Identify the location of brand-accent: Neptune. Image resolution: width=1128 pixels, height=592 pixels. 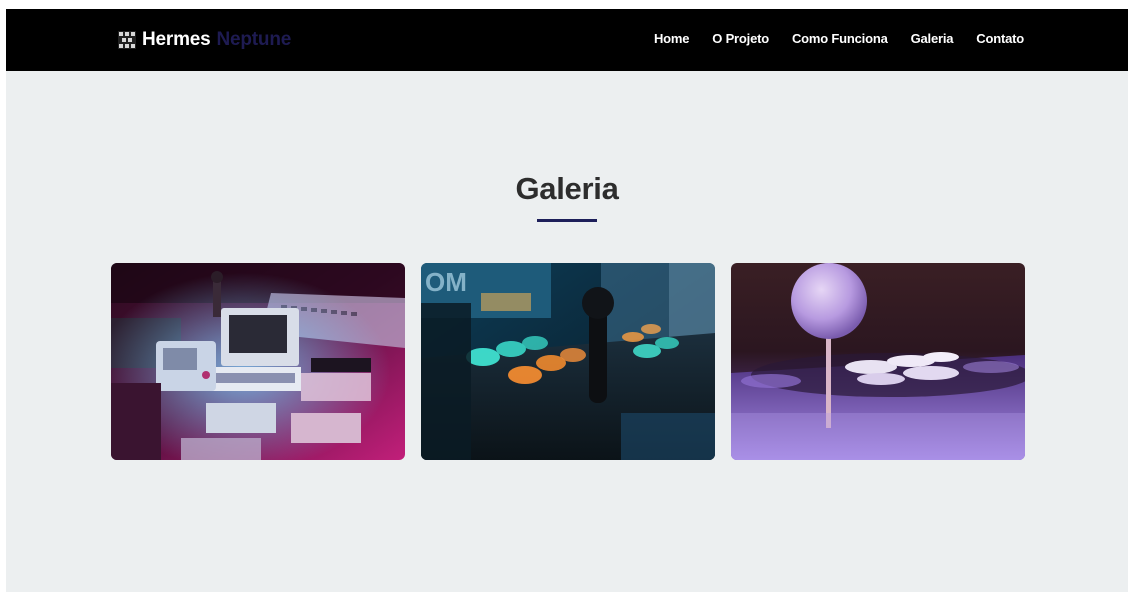
(254, 39).